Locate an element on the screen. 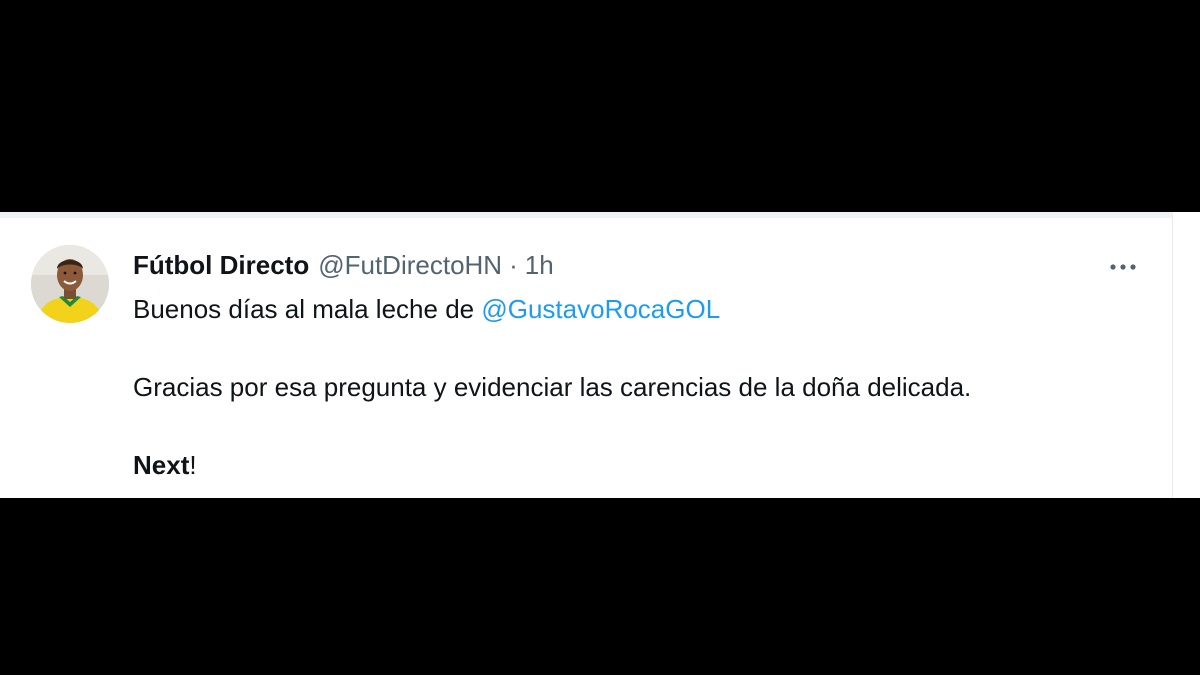 The image size is (1200, 675). avatar is located at coordinates (70, 284).